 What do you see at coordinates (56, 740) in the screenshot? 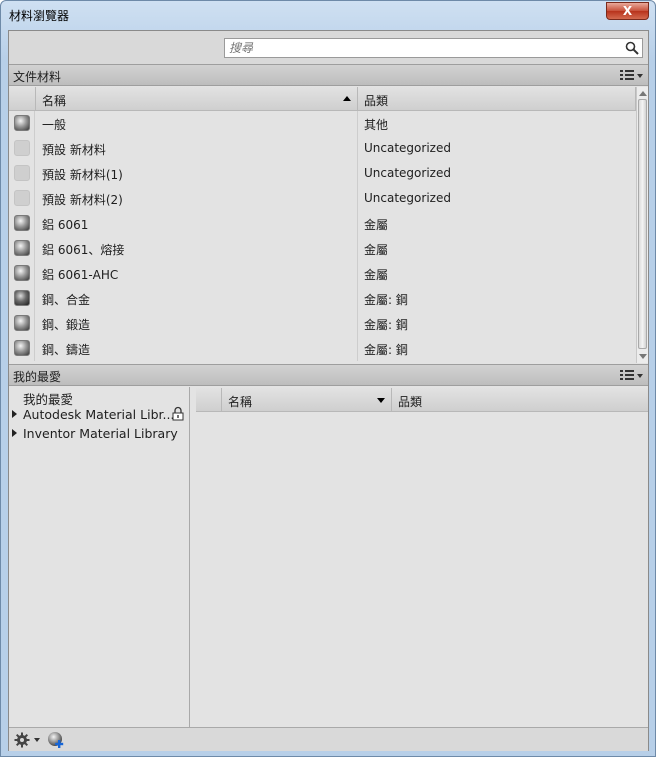
I see `add-library-icon` at bounding box center [56, 740].